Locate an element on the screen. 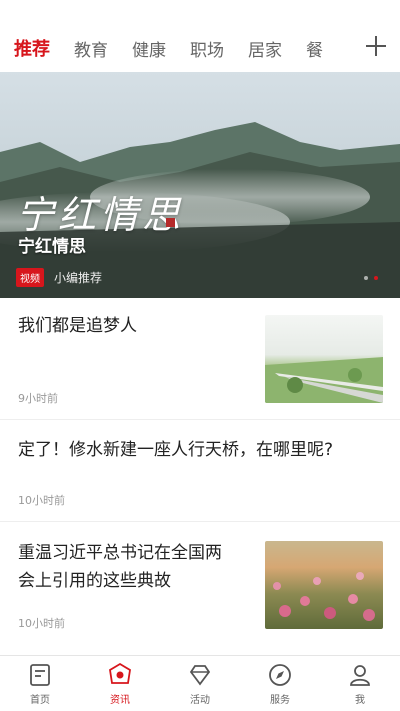  nav-news-label: 资讯 is located at coordinates (120, 700).